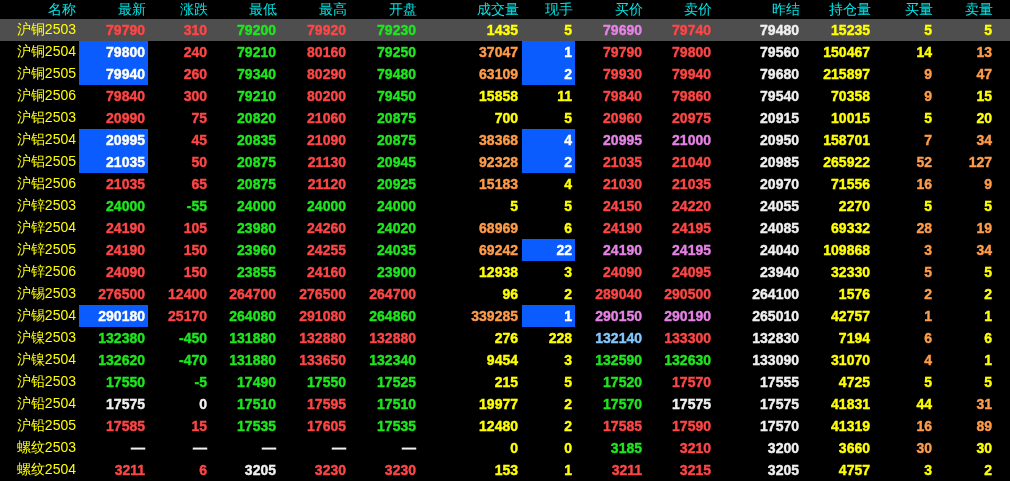 The width and height of the screenshot is (1010, 481). I want to click on table-cell-text: 7194, so click(854, 338).